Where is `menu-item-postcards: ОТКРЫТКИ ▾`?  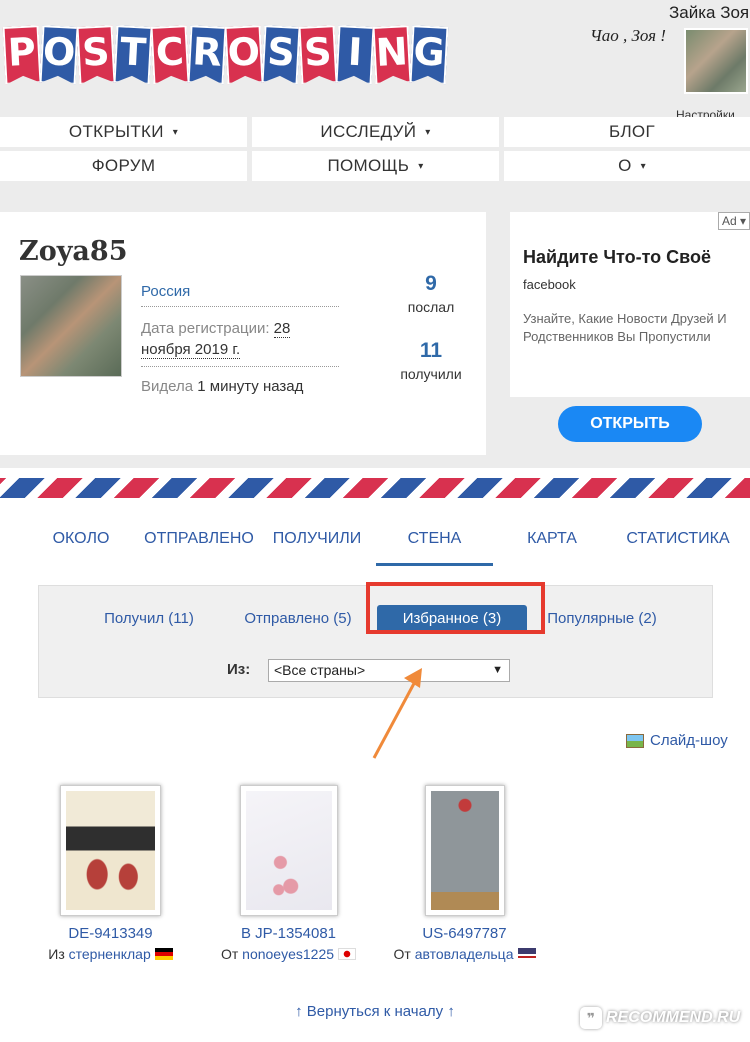 menu-item-postcards: ОТКРЫТКИ ▾ is located at coordinates (123, 132).